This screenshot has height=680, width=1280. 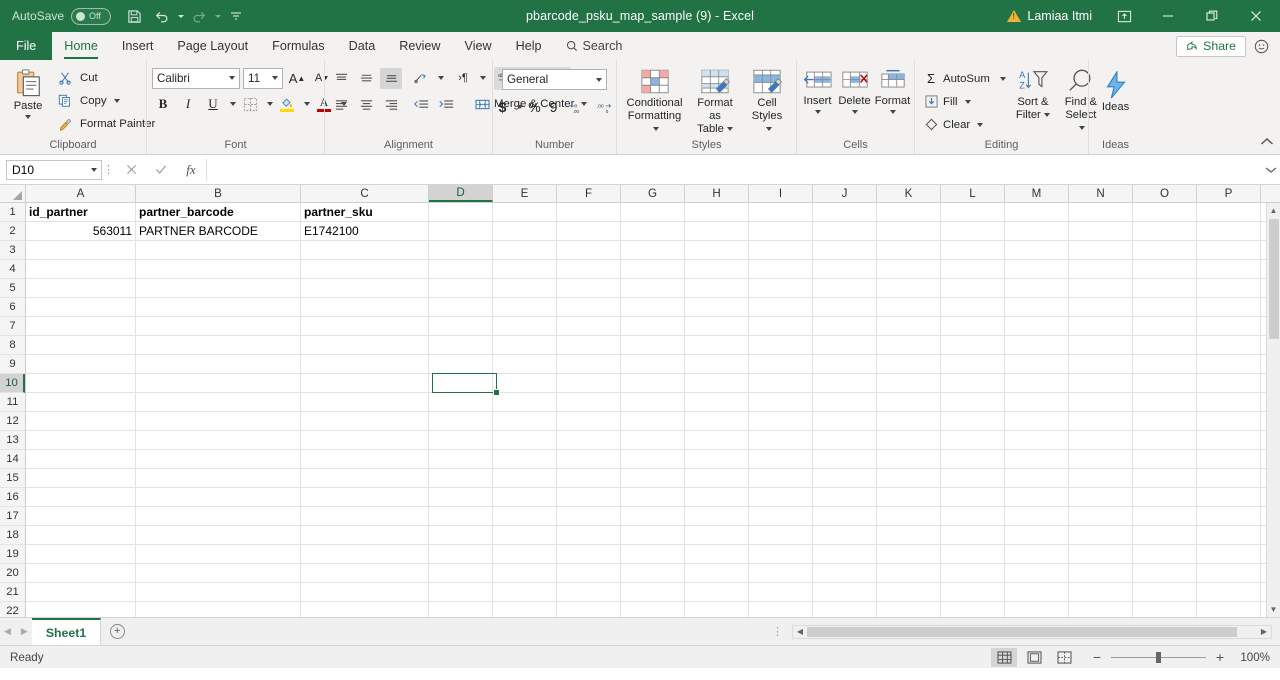 What do you see at coordinates (66, 631) in the screenshot?
I see `sheet-tab-sheet1: Sheet1` at bounding box center [66, 631].